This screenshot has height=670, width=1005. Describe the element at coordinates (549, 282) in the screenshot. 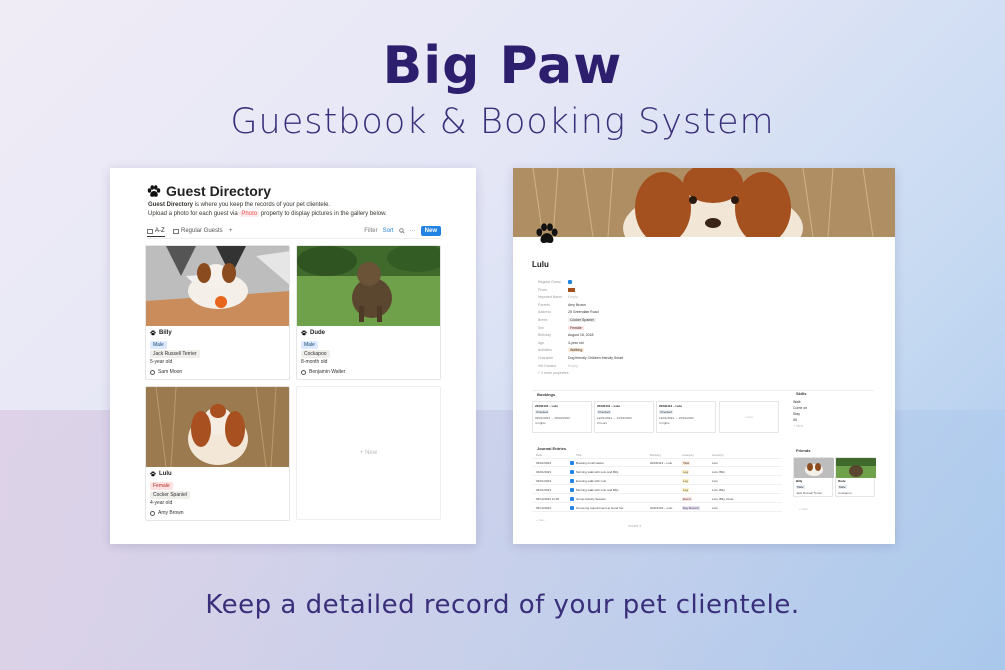

I see `property-key: Regular Guest` at that location.